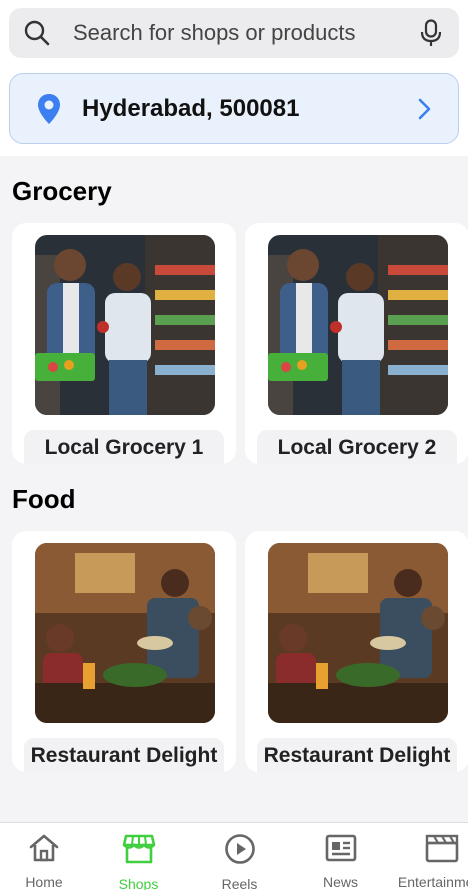 This screenshot has width=468, height=890. I want to click on shop-name: Local Grocery 1, so click(124, 447).